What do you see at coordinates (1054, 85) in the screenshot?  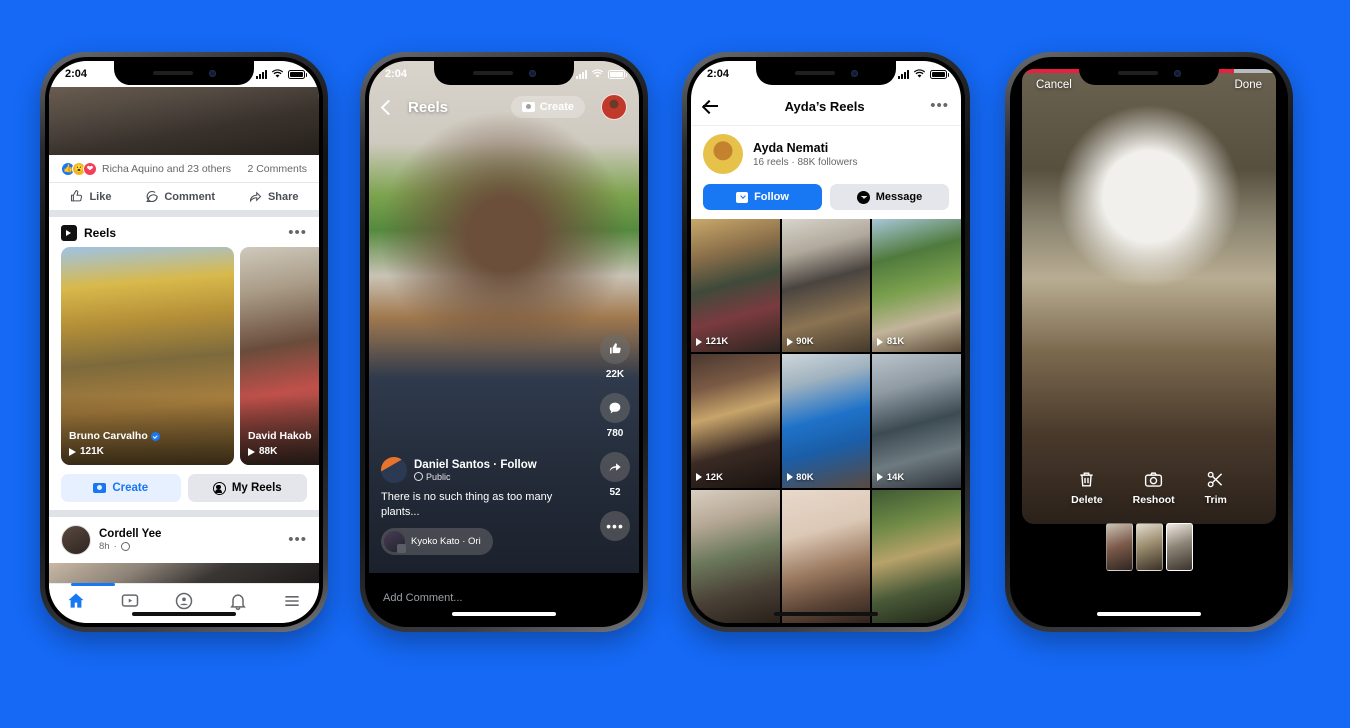 I see `cancel-button: Cancel` at bounding box center [1054, 85].